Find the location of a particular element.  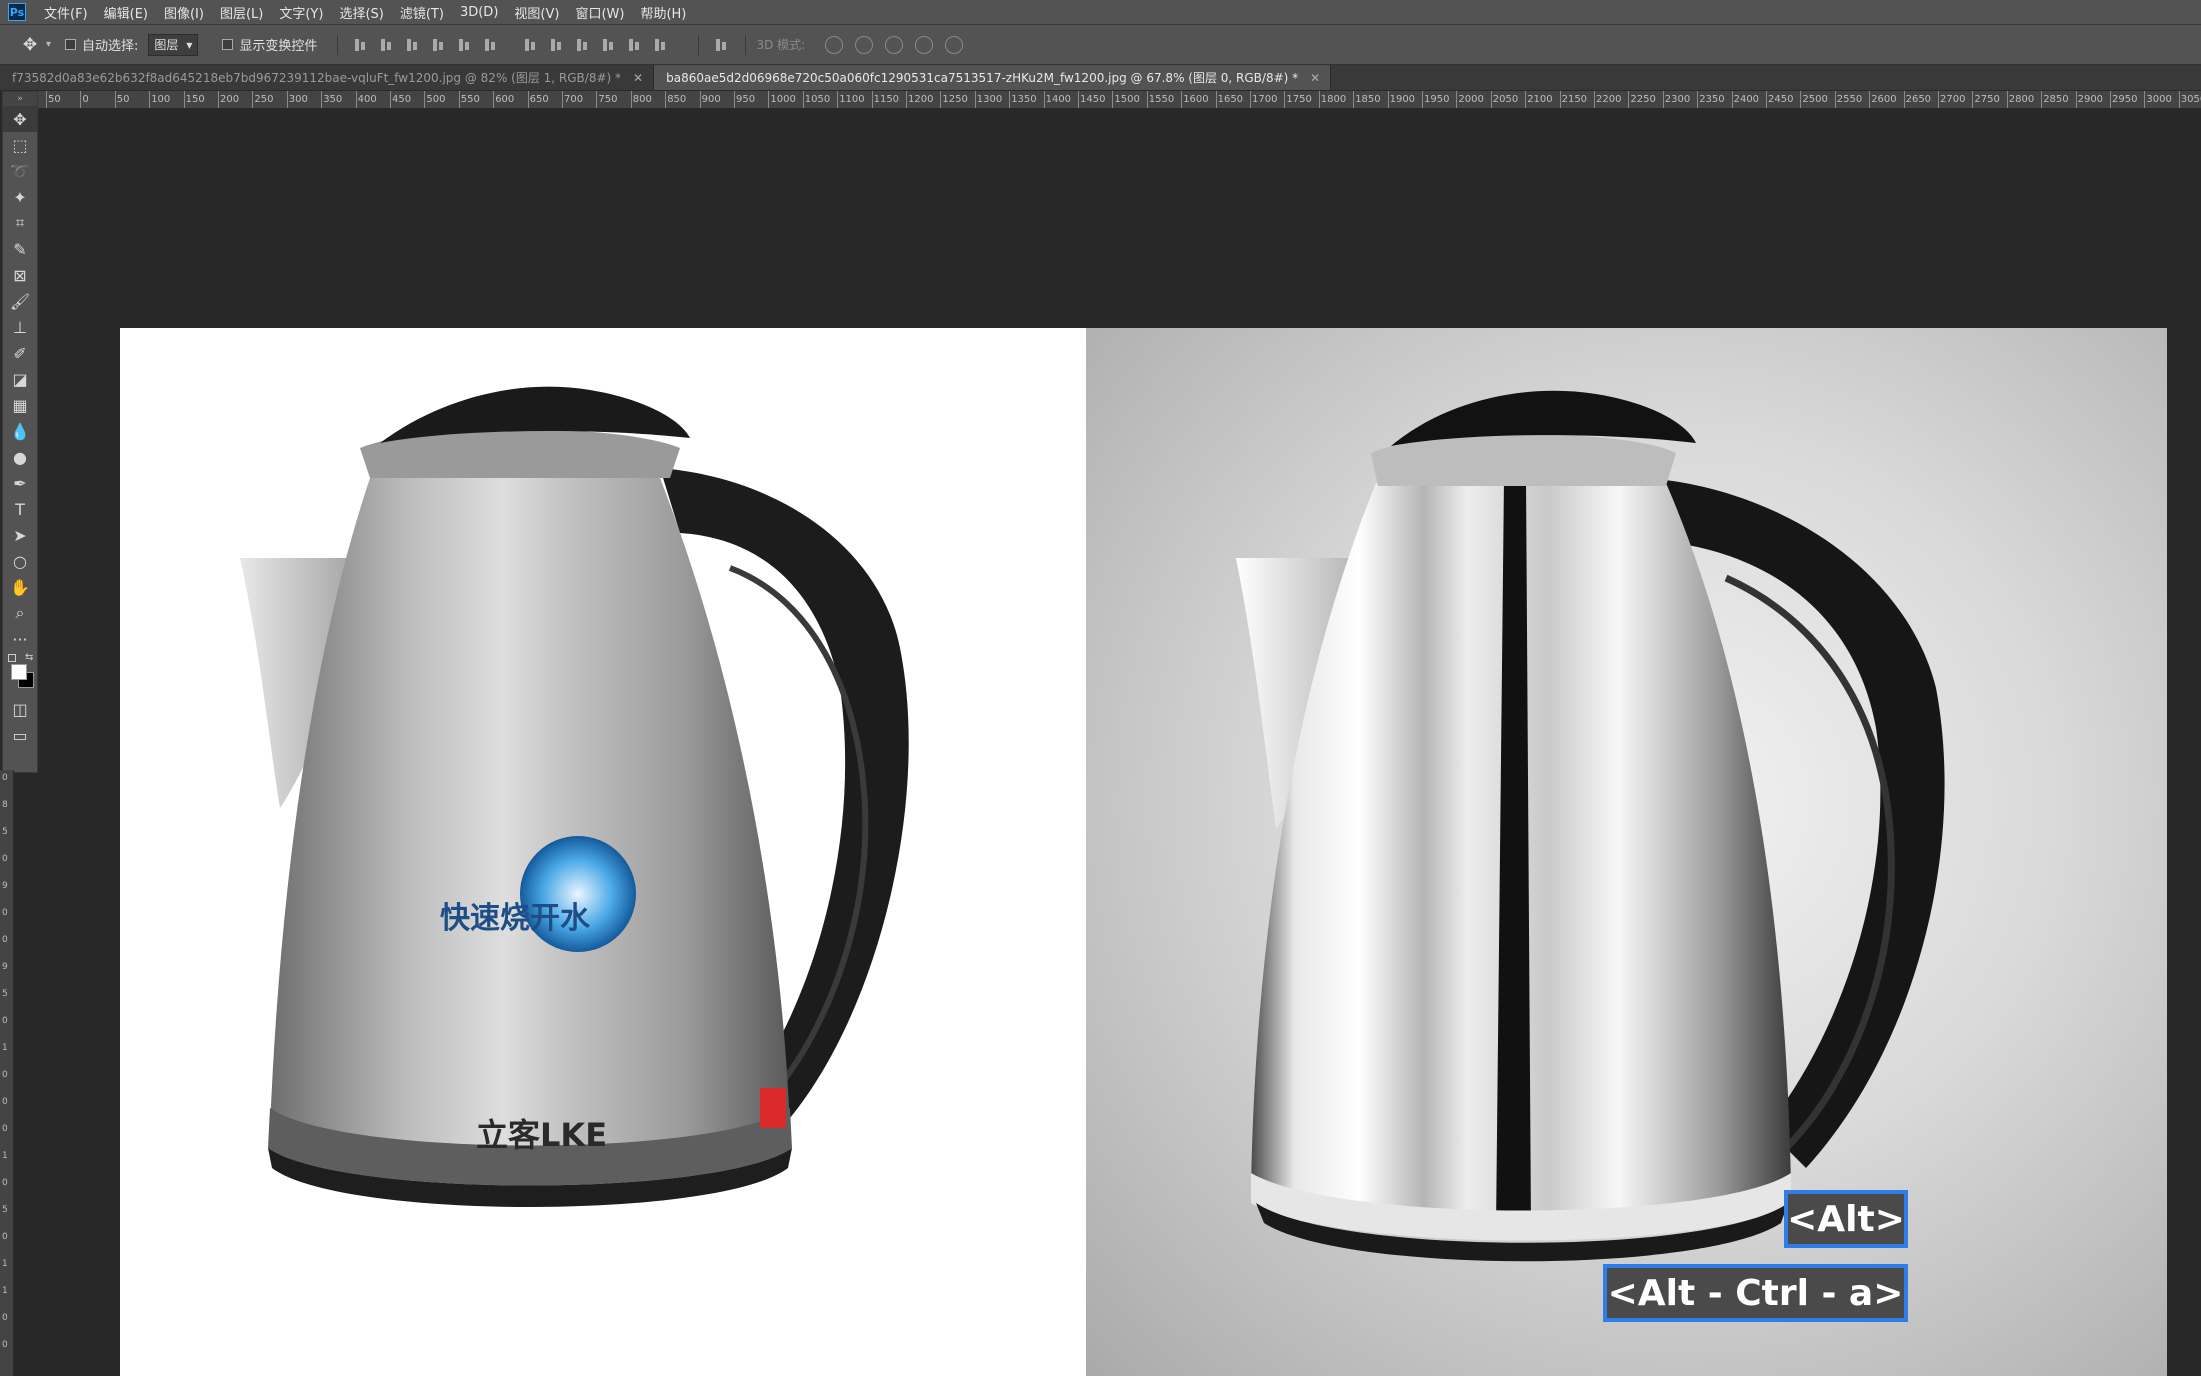

frame-tool-icon: ⊠ is located at coordinates (20, 275).